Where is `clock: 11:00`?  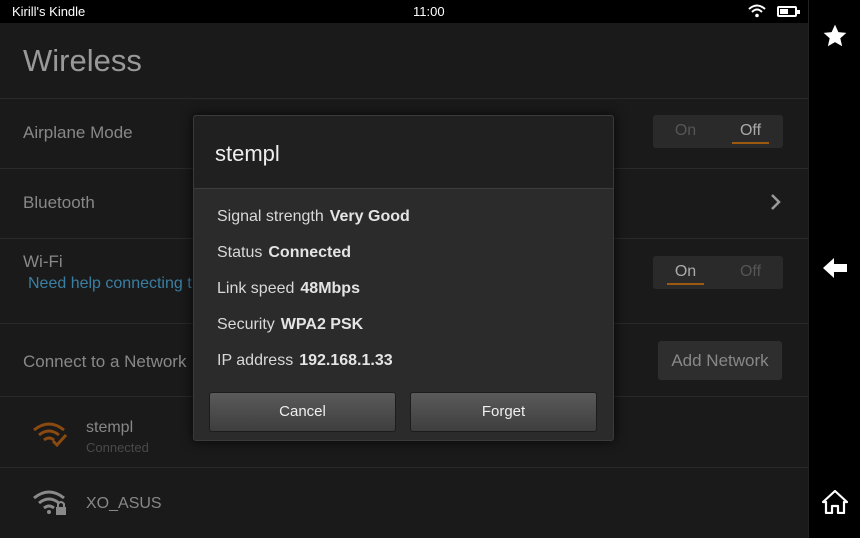
clock: 11:00 is located at coordinates (429, 11).